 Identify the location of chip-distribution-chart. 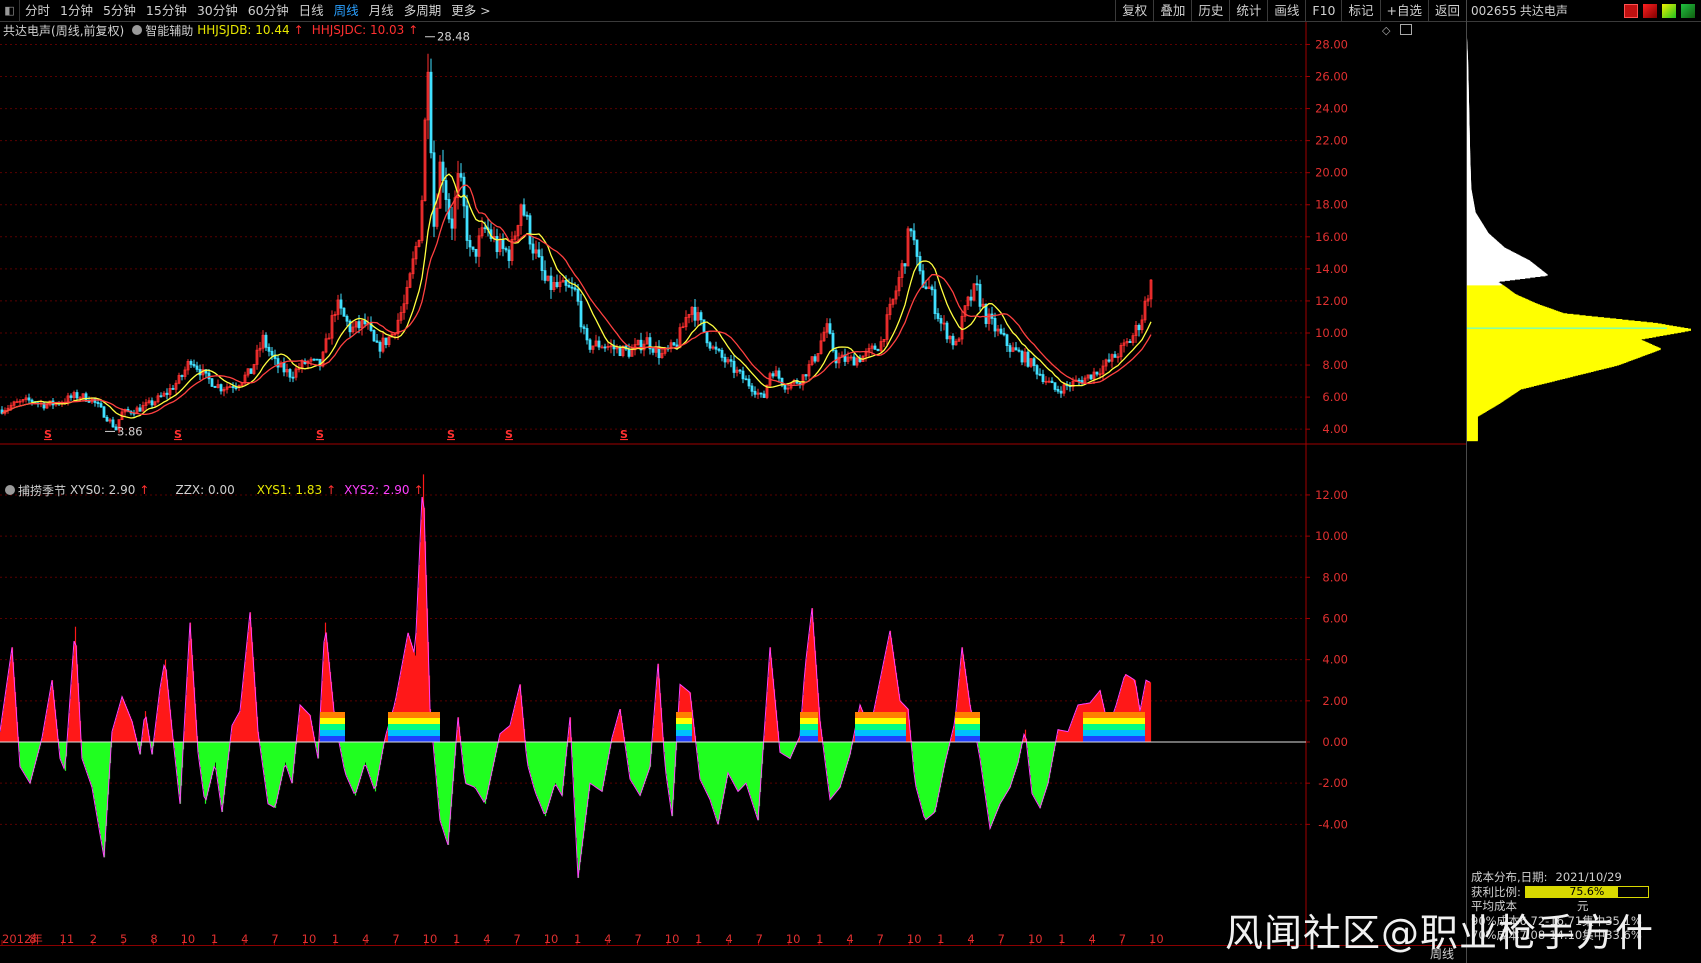
(1579, 239).